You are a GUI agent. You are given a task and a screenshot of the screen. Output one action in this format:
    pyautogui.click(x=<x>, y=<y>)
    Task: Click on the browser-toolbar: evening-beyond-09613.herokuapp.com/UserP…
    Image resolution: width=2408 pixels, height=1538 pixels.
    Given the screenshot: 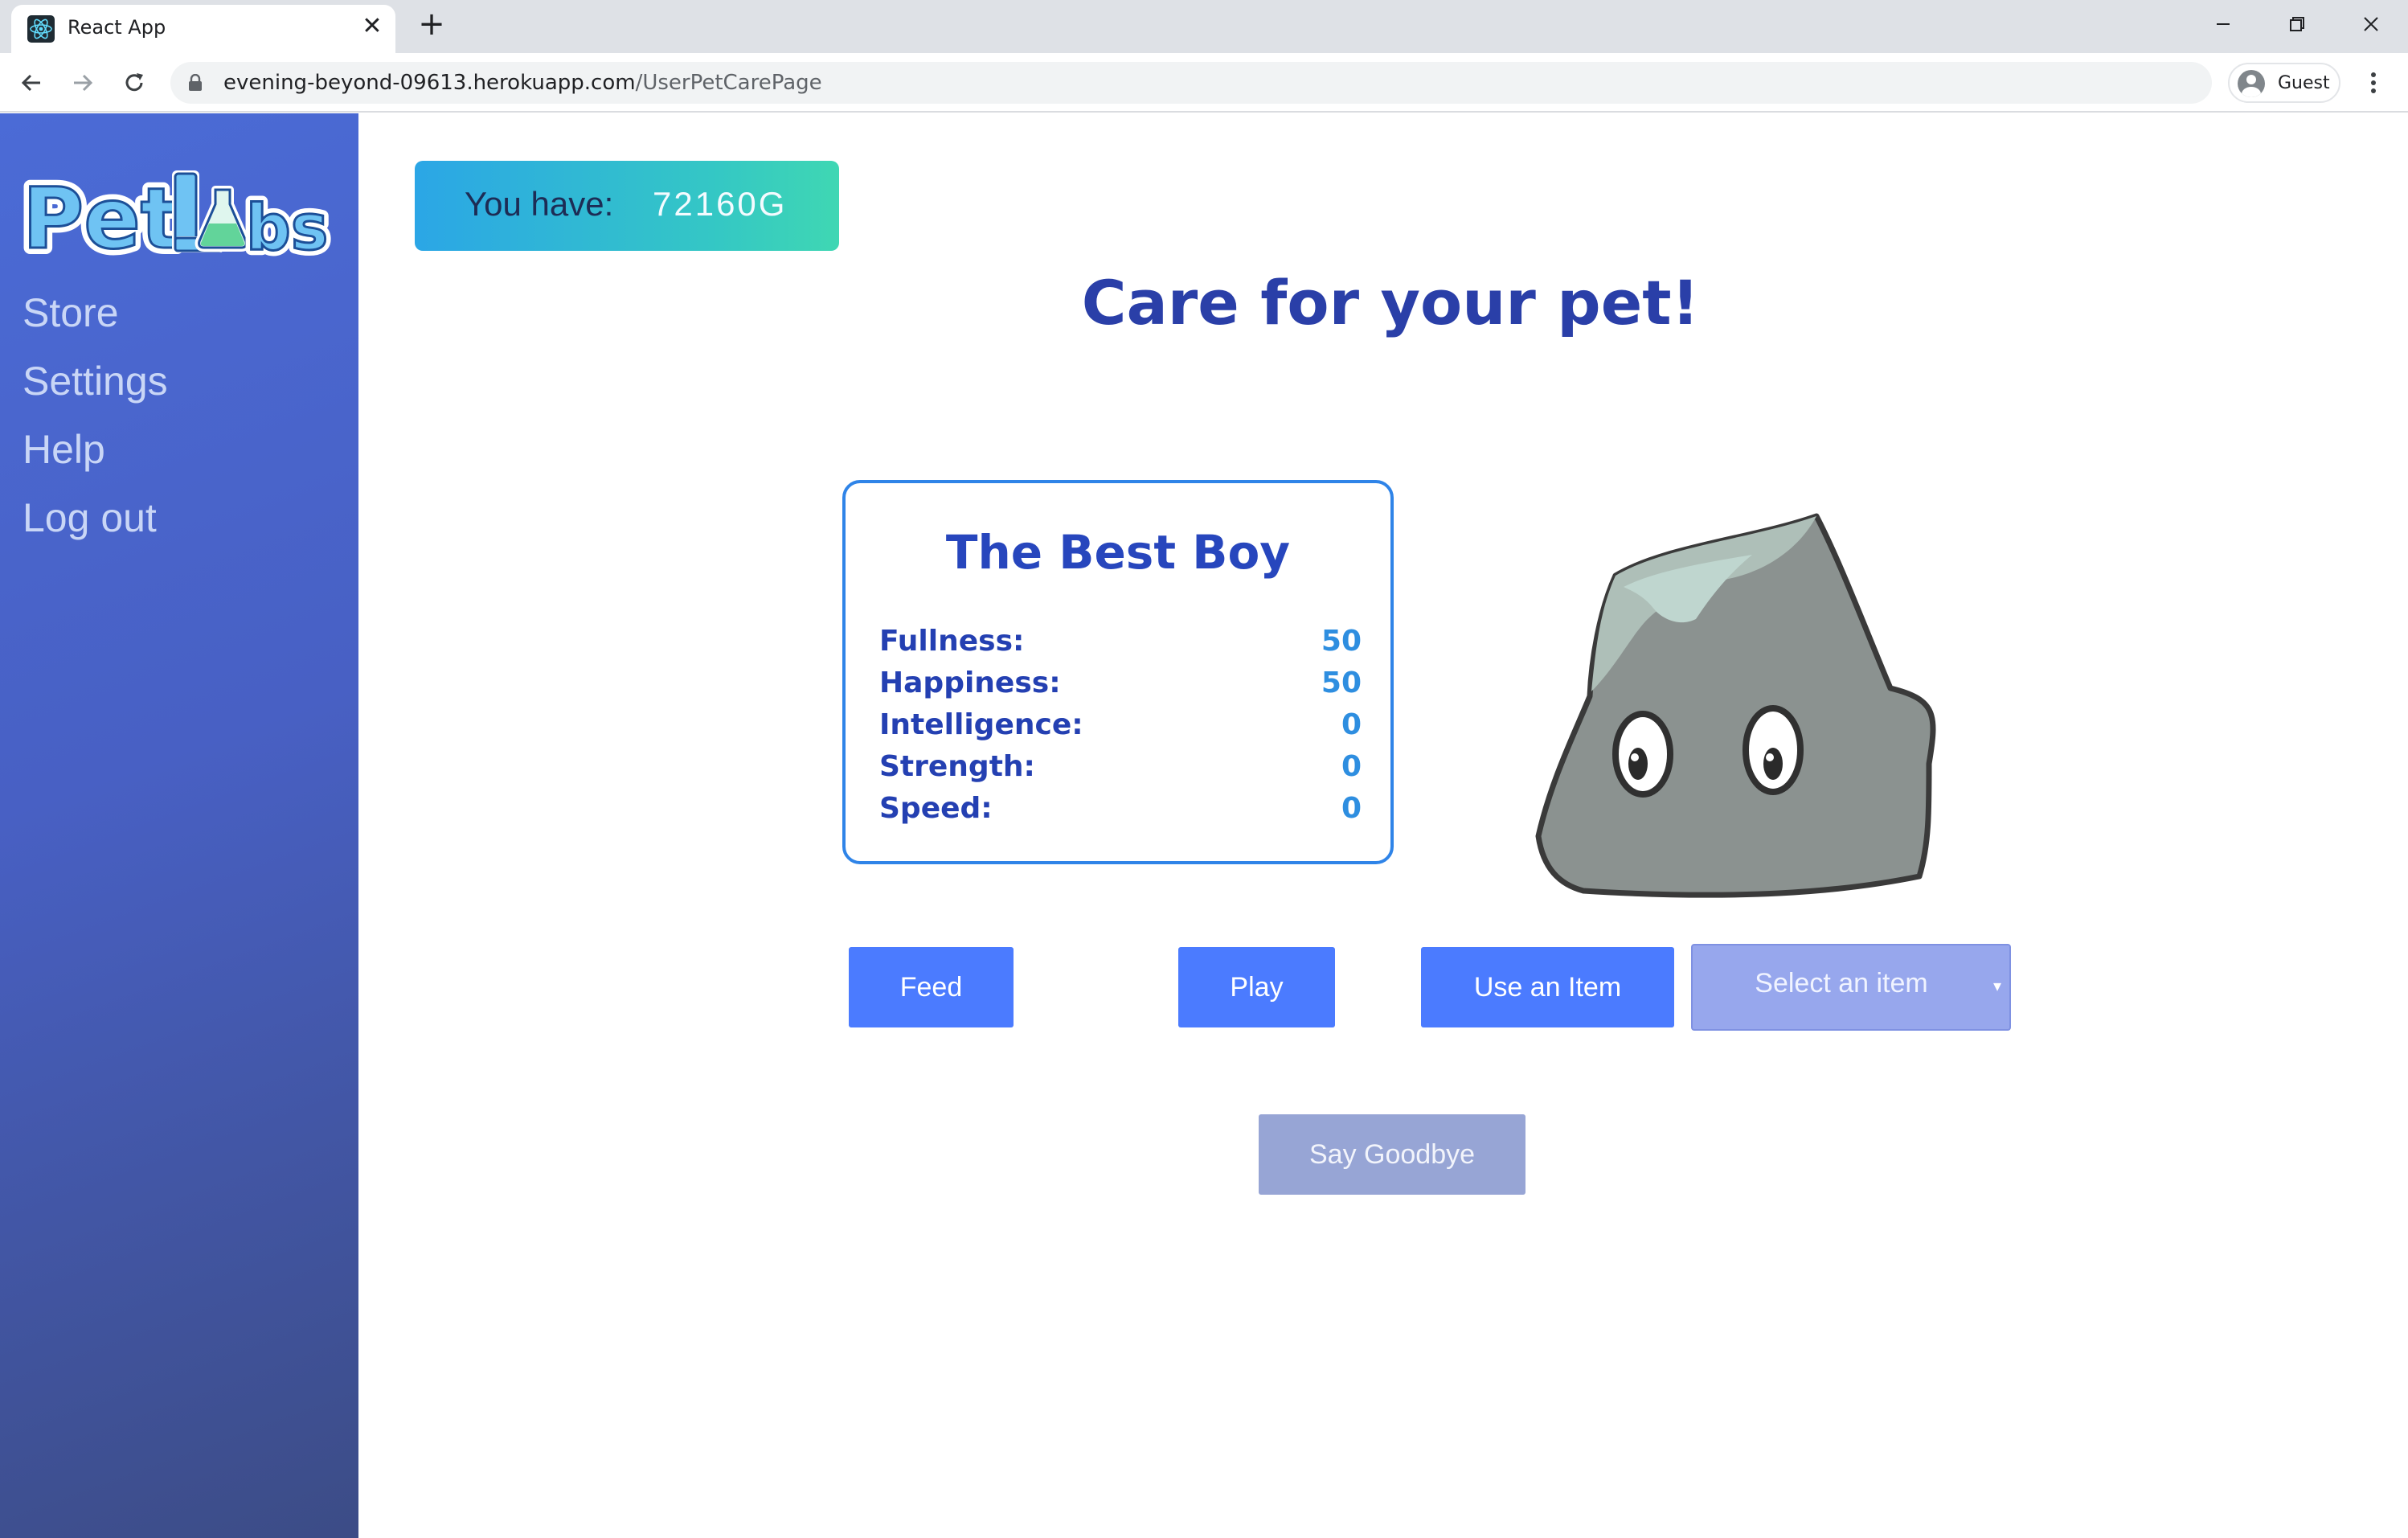 What is the action you would take?
    pyautogui.click(x=1204, y=83)
    